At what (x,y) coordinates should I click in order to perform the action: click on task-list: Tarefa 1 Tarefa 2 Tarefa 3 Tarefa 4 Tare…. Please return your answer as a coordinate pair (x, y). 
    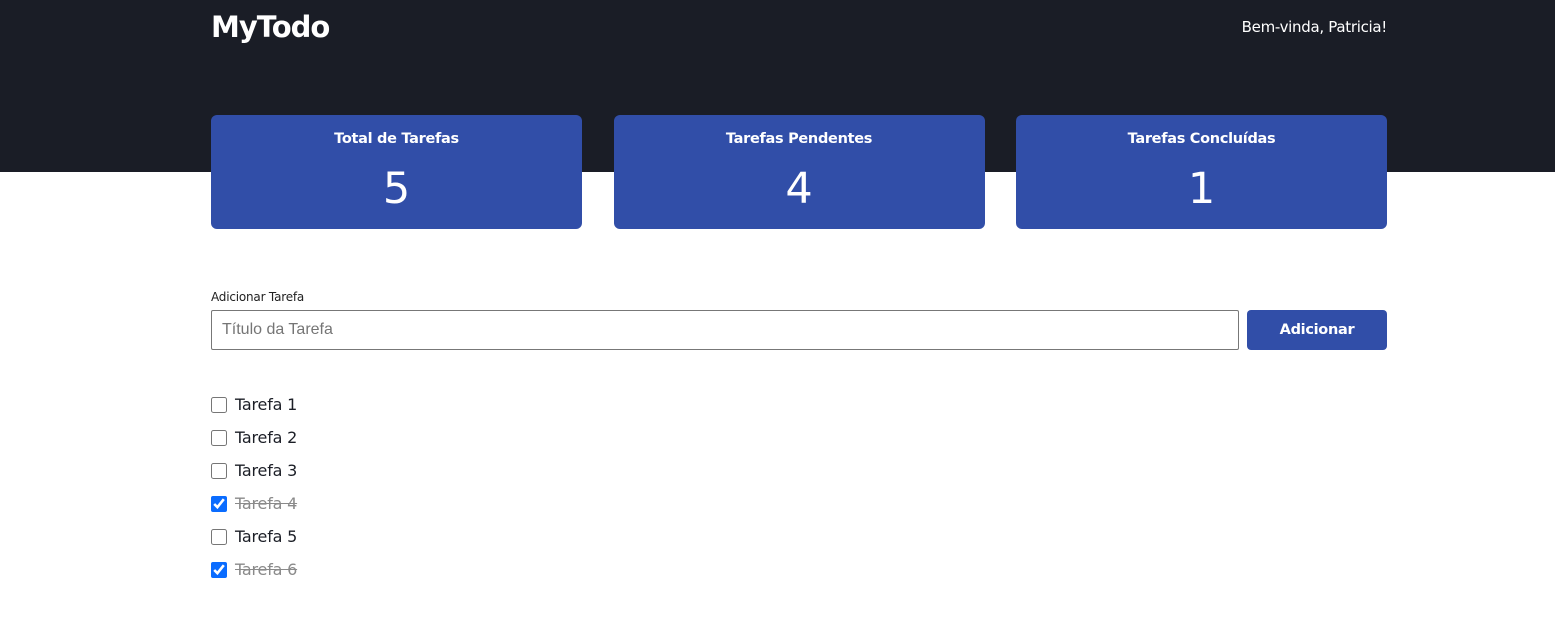
    Looking at the image, I should click on (254, 487).